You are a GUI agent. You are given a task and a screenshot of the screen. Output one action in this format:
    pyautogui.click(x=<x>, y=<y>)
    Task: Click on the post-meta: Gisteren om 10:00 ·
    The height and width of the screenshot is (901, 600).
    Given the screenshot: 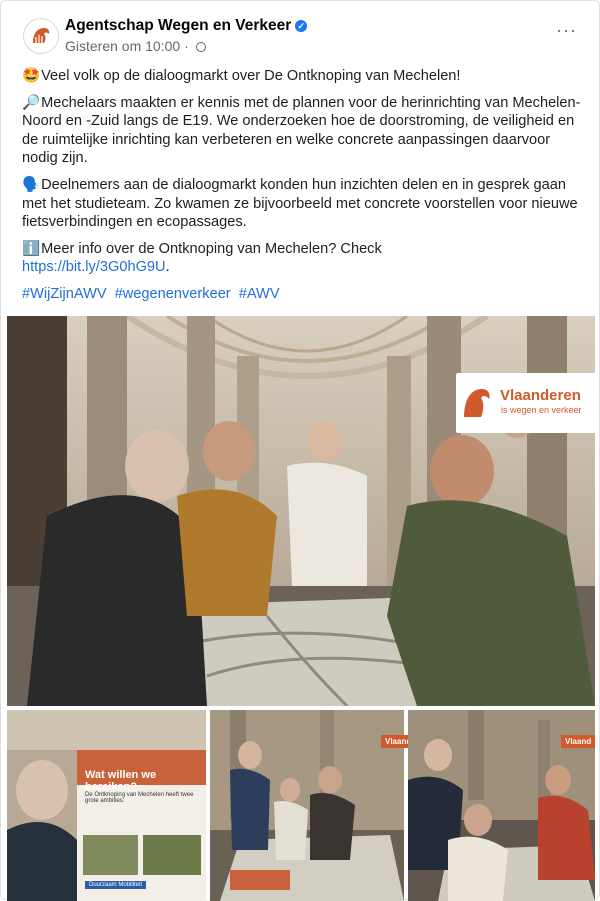 What is the action you would take?
    pyautogui.click(x=135, y=46)
    